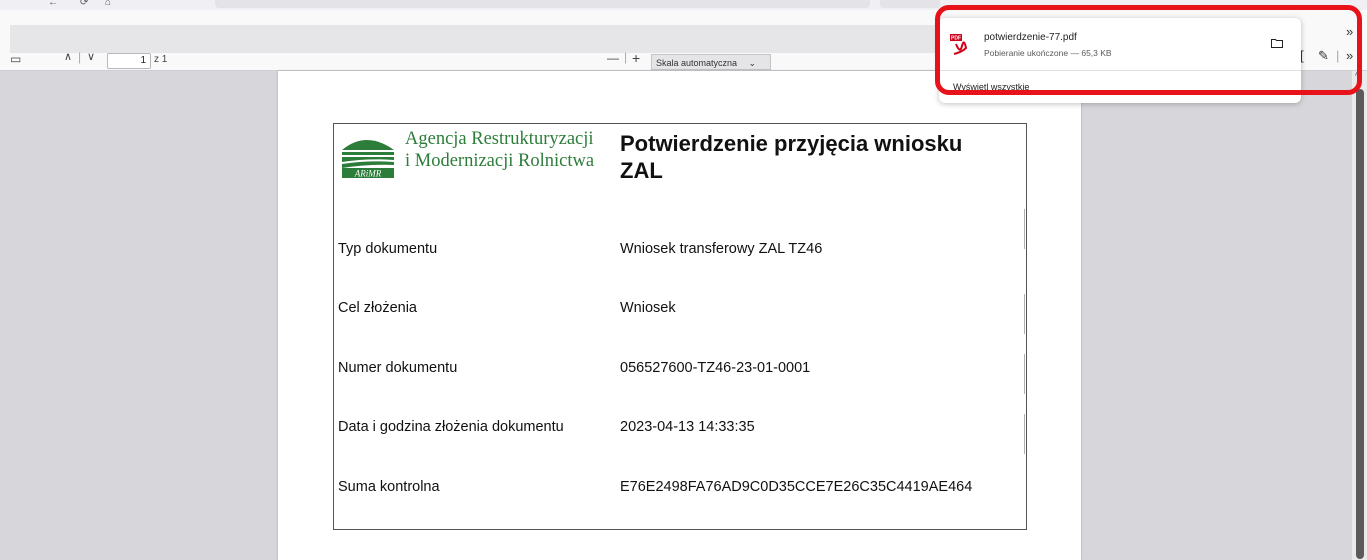 The image size is (1367, 560). What do you see at coordinates (398, 368) in the screenshot?
I see `row-label-number: Numer dokumentu` at bounding box center [398, 368].